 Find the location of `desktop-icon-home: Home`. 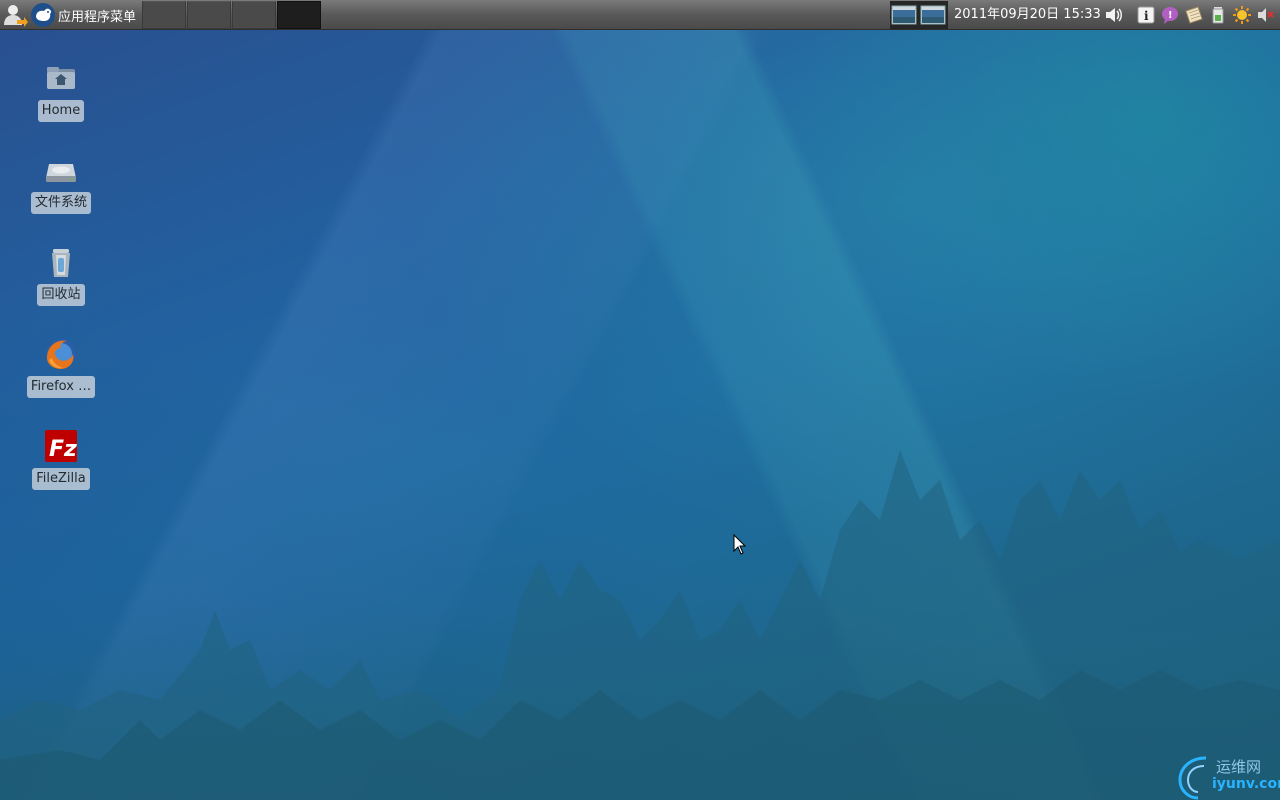

desktop-icon-home: Home is located at coordinates (61, 91).